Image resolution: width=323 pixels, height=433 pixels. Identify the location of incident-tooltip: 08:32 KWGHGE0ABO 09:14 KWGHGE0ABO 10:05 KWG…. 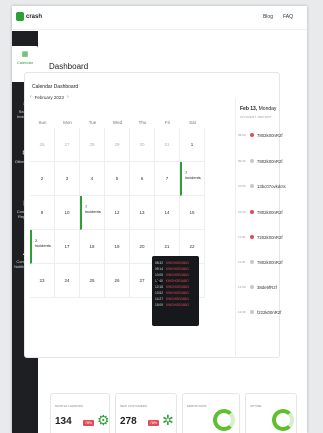
(175, 291).